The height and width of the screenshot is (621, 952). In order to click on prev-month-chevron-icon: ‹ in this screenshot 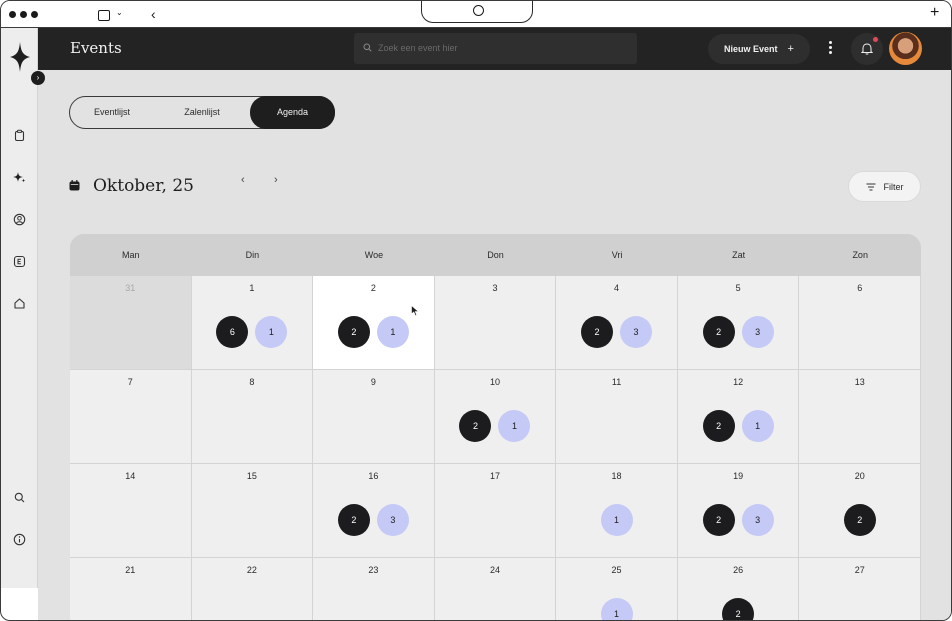, I will do `click(243, 180)`.